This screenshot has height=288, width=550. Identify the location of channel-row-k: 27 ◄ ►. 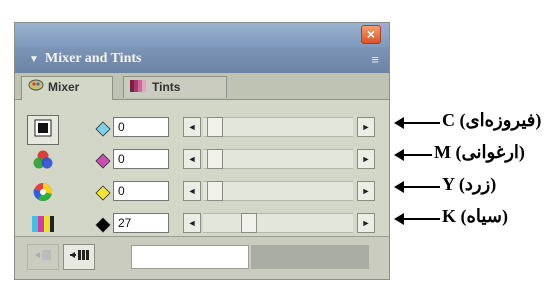
(240, 225).